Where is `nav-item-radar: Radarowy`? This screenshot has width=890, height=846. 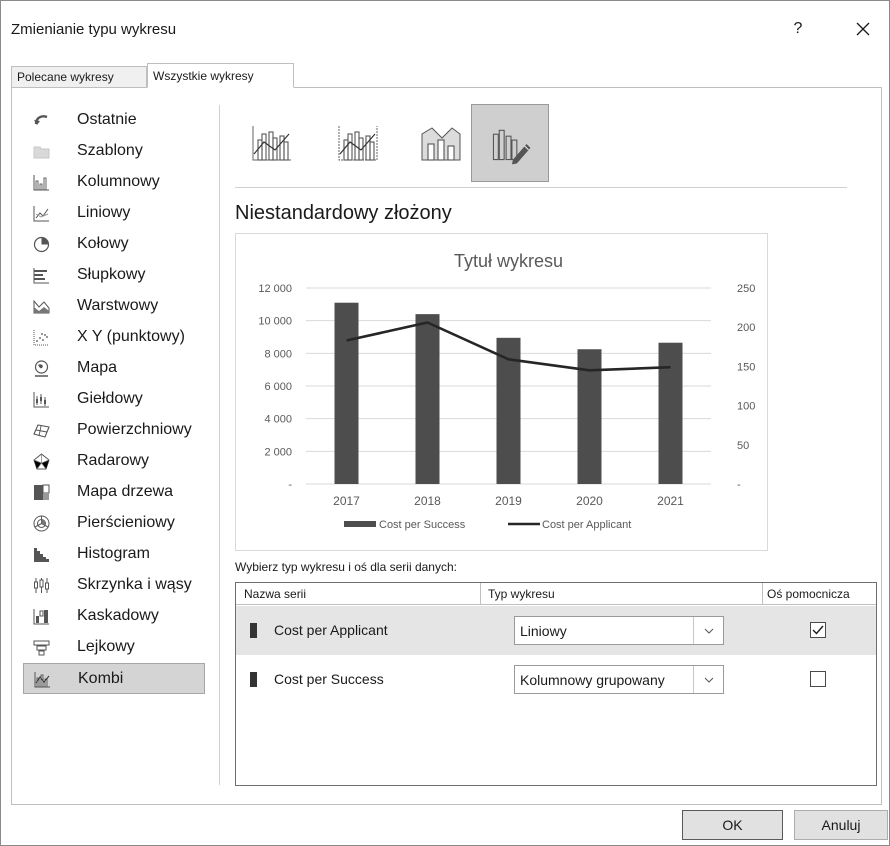 nav-item-radar: Radarowy is located at coordinates (114, 461).